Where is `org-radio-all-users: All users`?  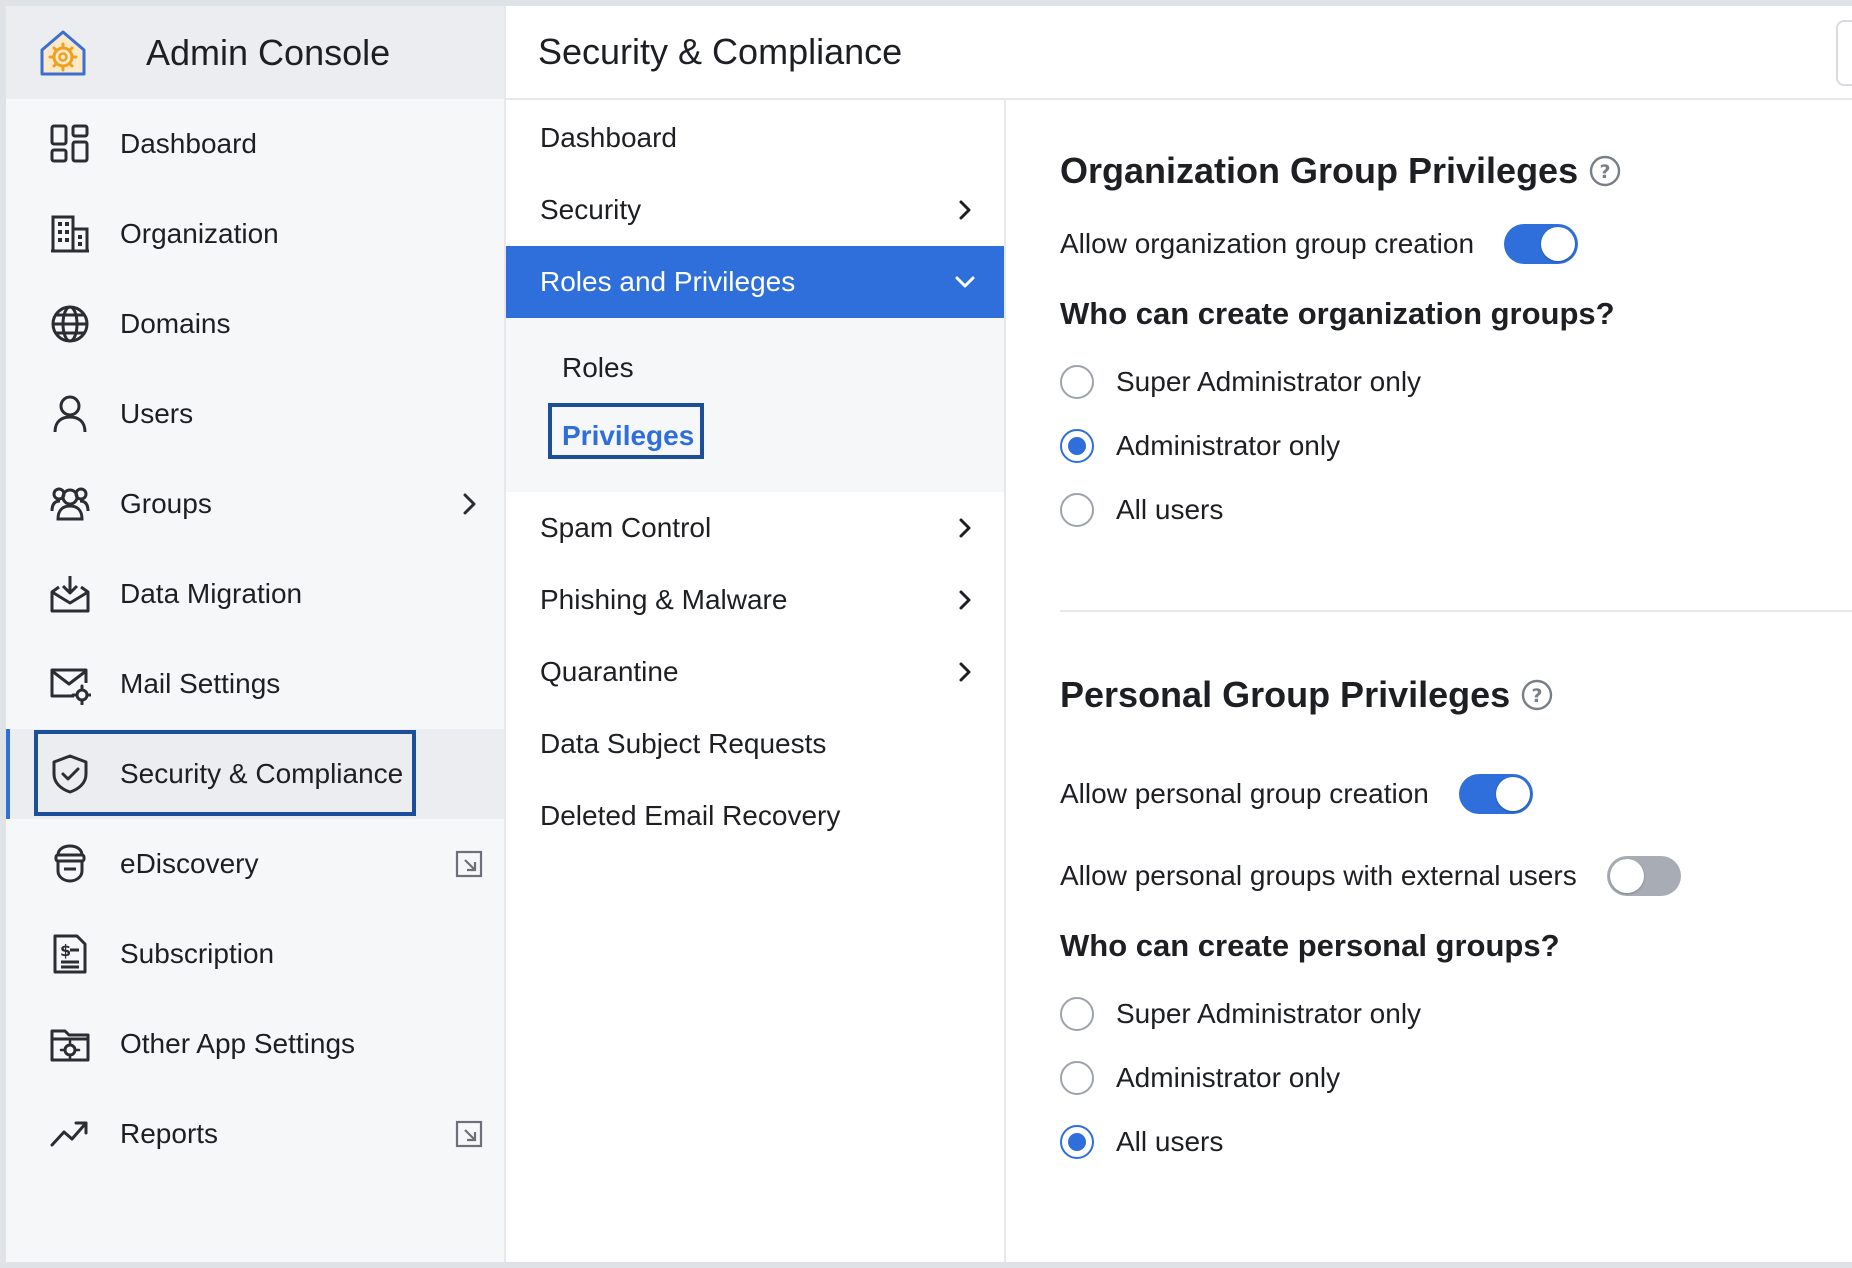 org-radio-all-users: All users is located at coordinates (1456, 510).